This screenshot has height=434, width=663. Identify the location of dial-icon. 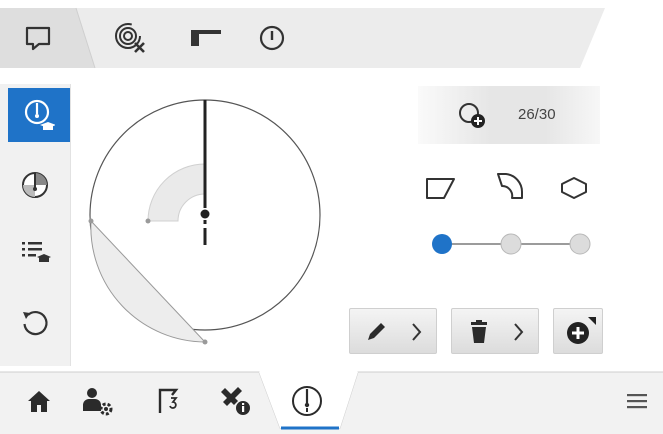
(307, 401).